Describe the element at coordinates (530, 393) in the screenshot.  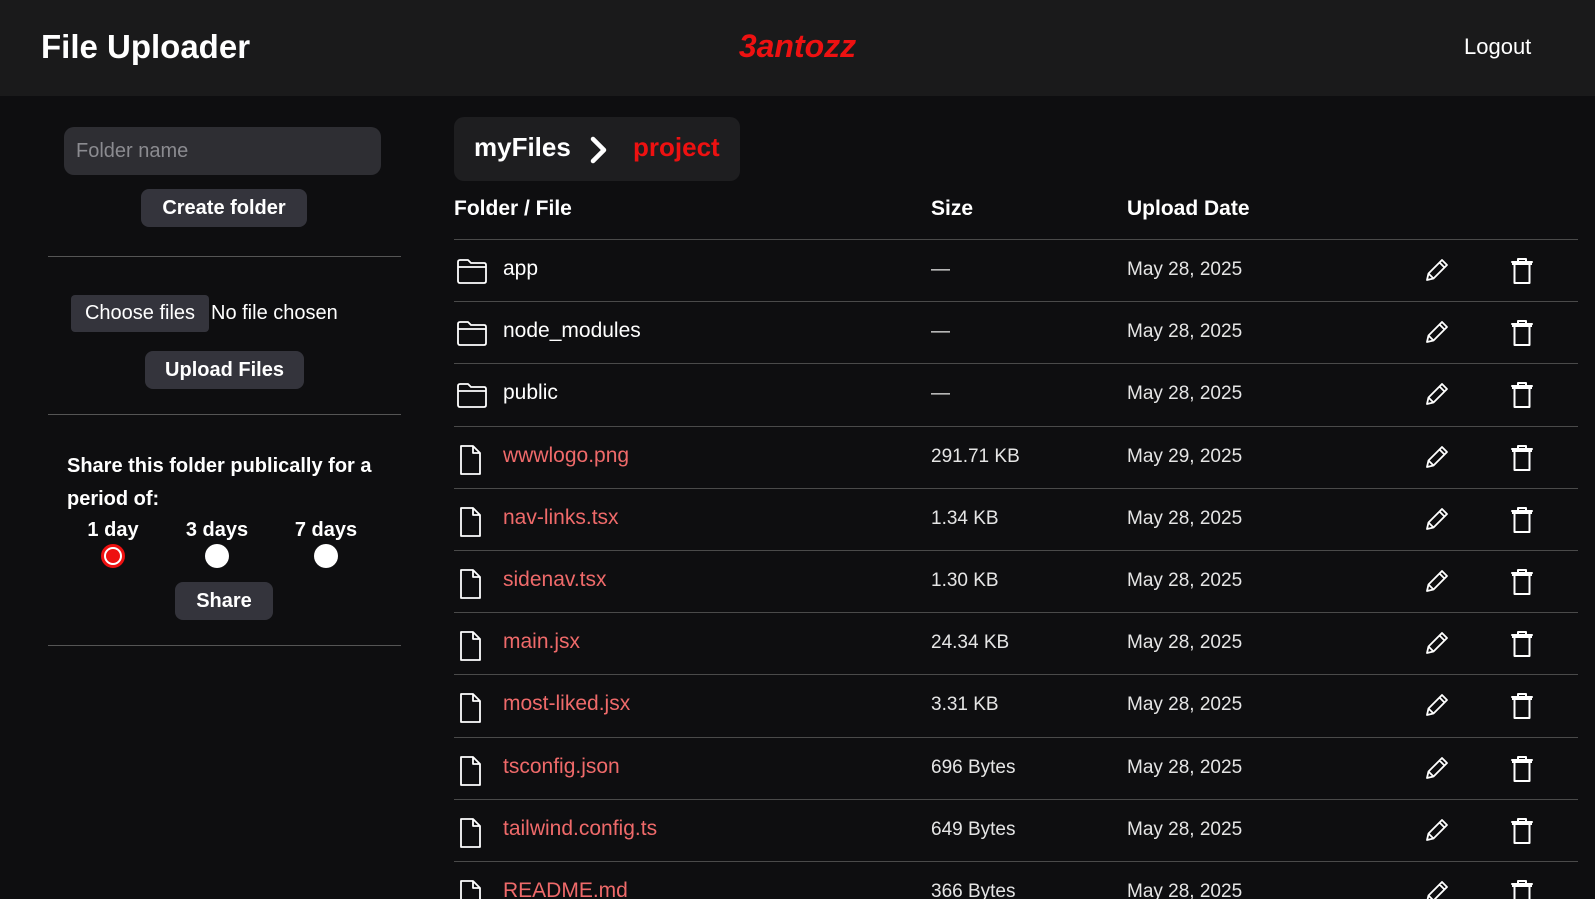
I see `item-name: public` at that location.